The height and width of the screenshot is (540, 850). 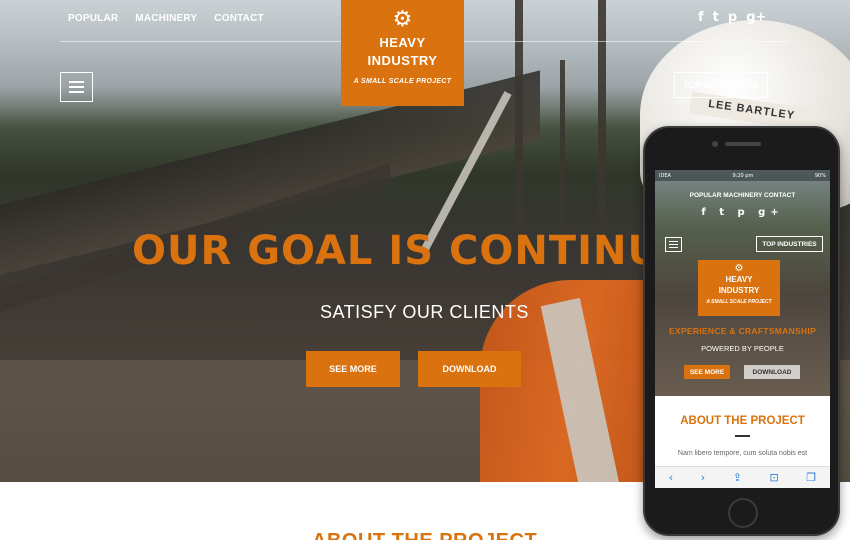 I want to click on pinterest-icon: p, so click(x=732, y=17).